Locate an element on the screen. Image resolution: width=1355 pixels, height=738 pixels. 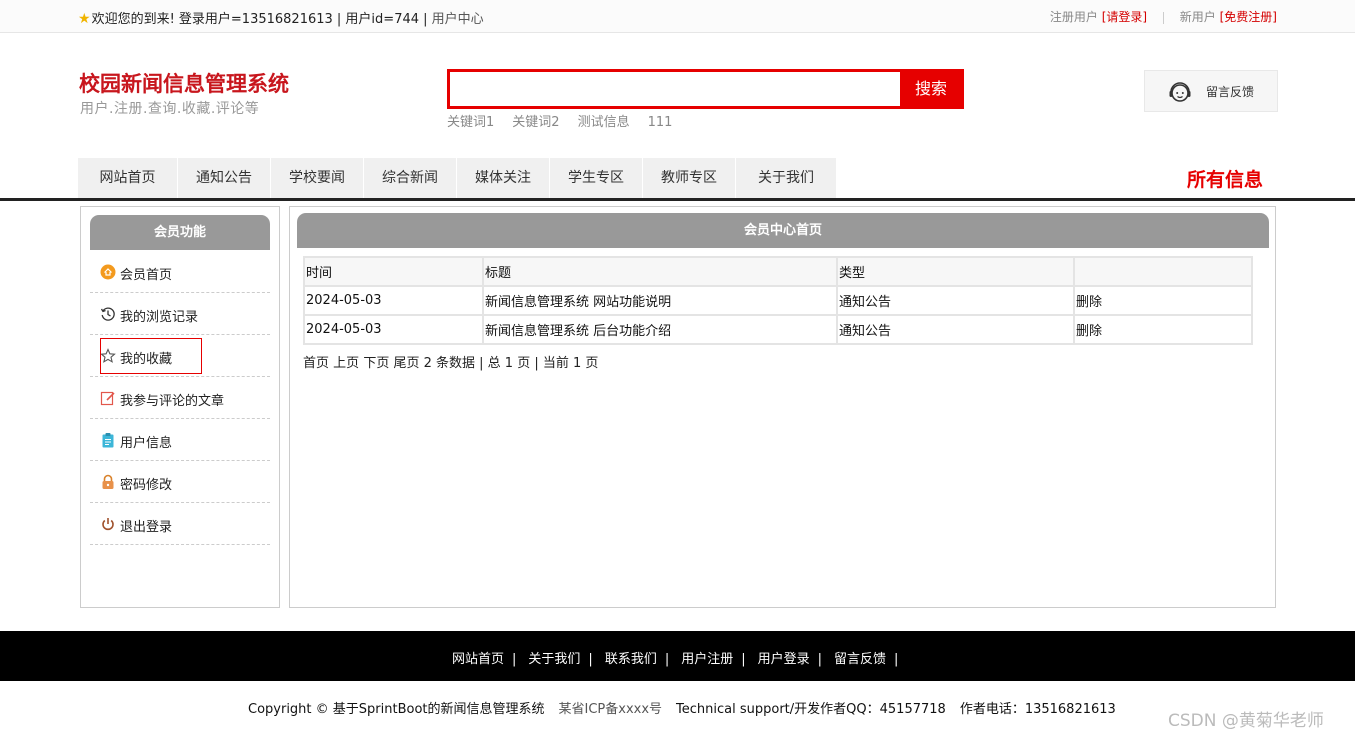
icp-text: 某省ICP备xxxx号 is located at coordinates (610, 709).